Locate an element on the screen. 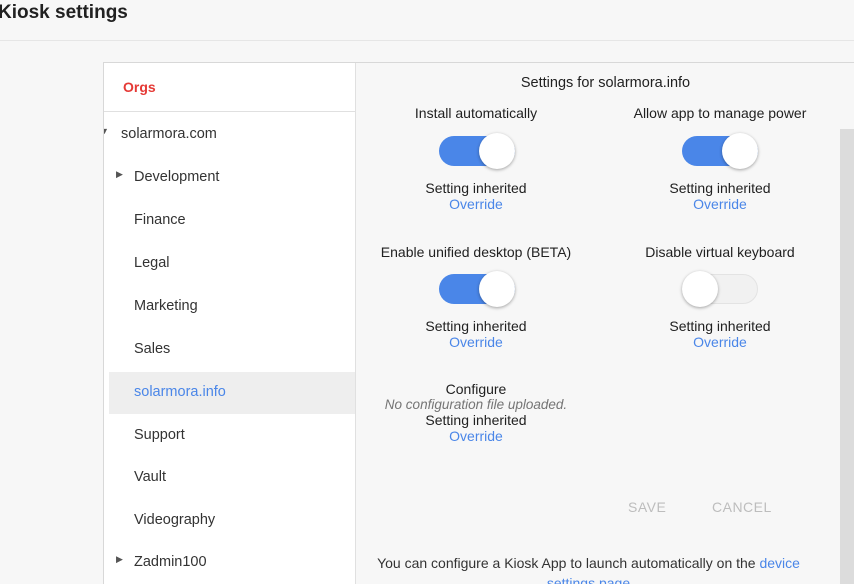 This screenshot has height=584, width=854. setting-install-automatically: Install automatically is located at coordinates (476, 113).